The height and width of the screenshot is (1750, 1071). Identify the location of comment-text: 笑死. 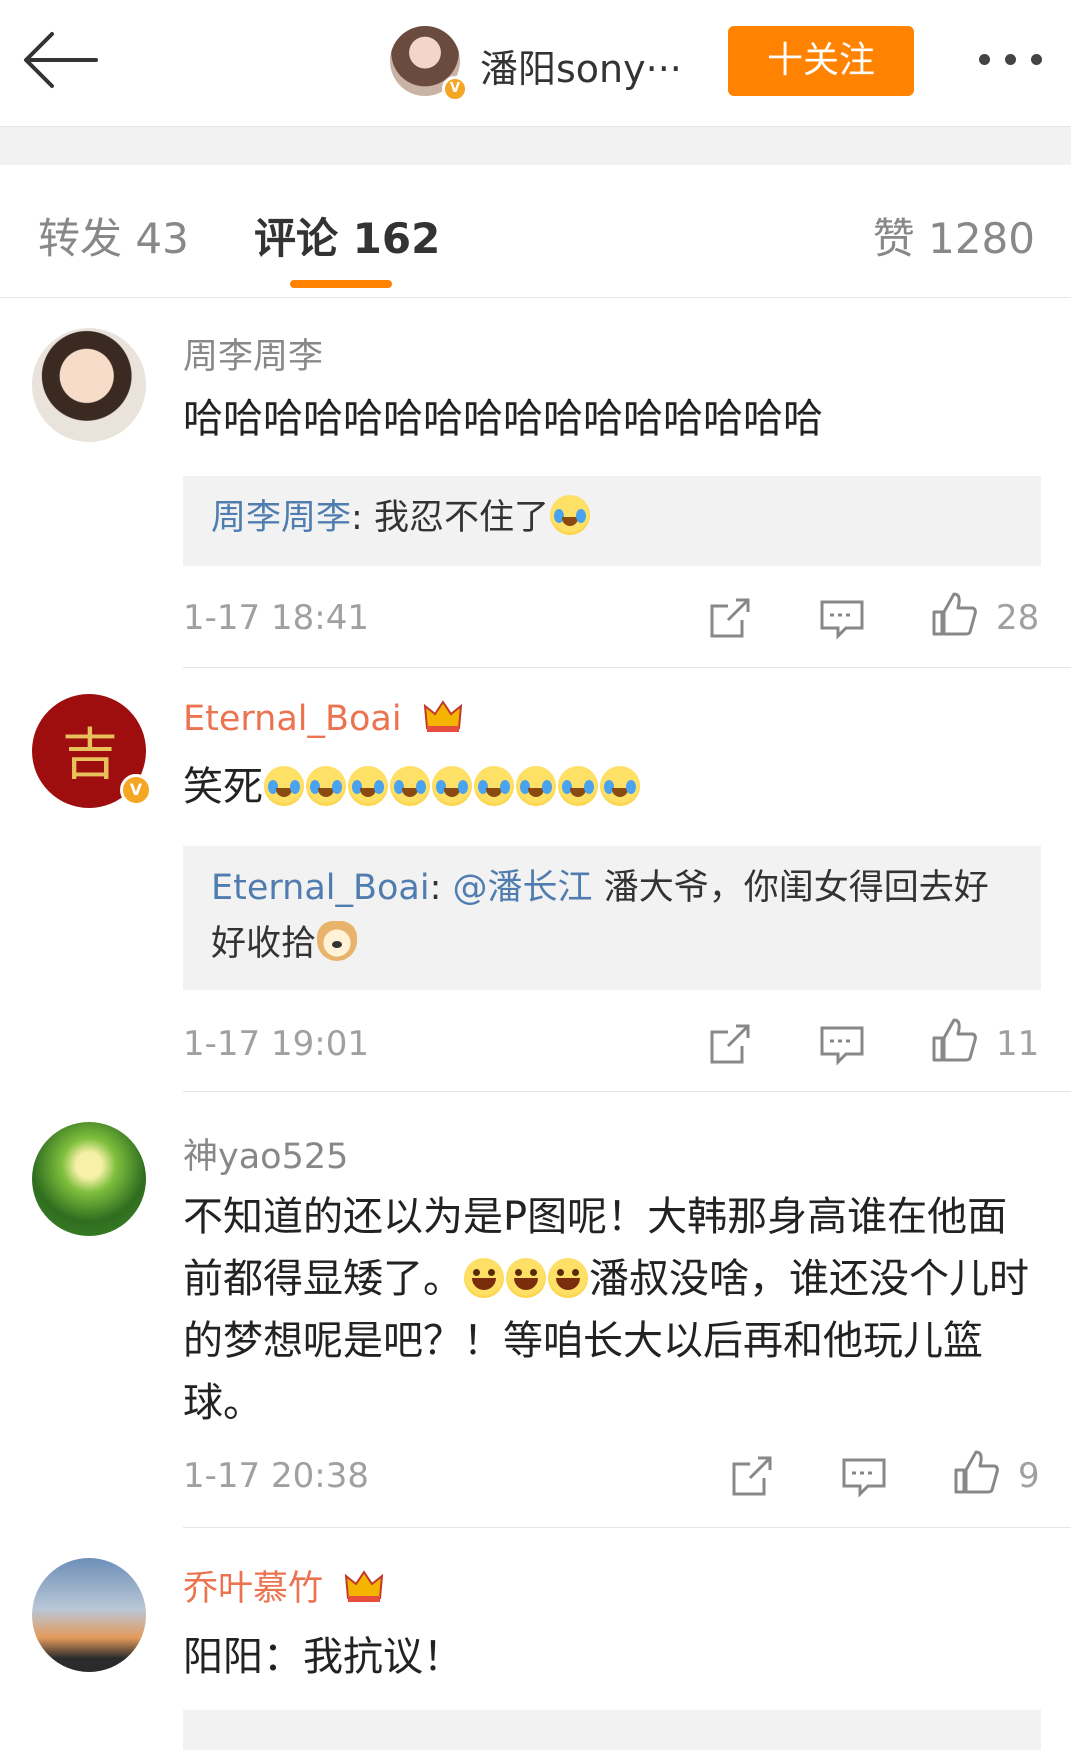
(613, 787).